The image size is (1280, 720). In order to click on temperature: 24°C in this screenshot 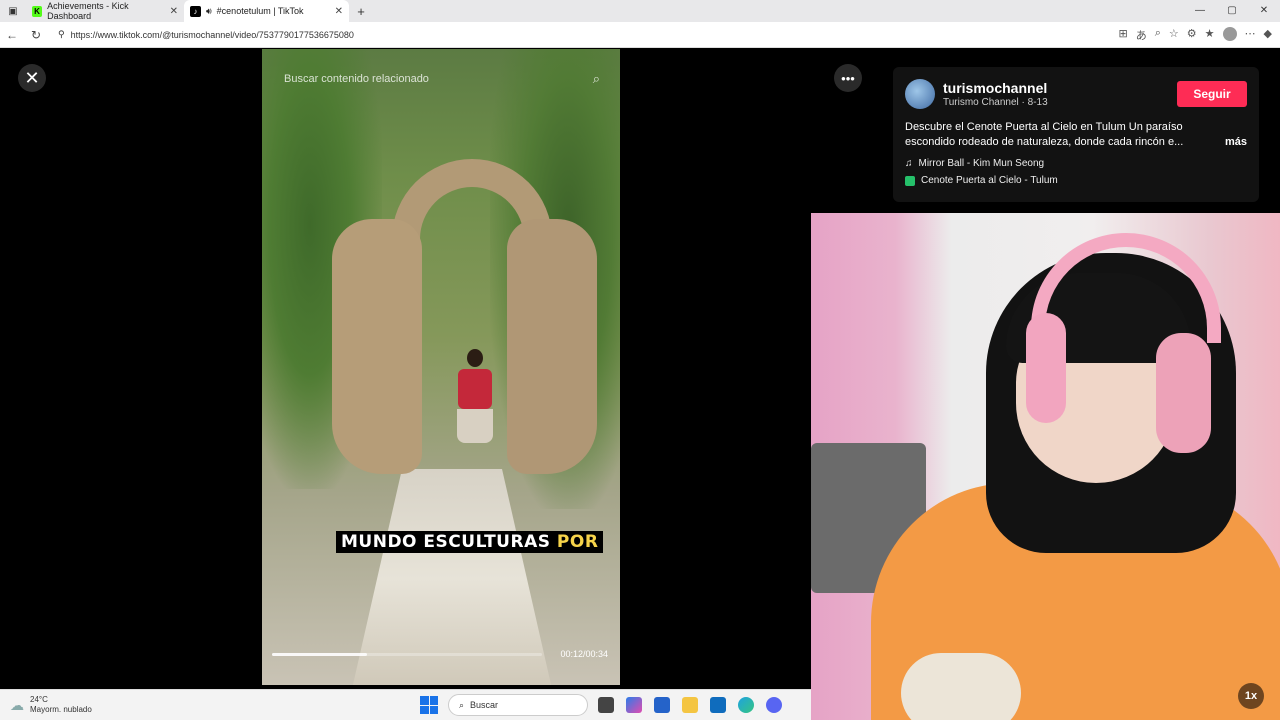, I will do `click(39, 699)`.